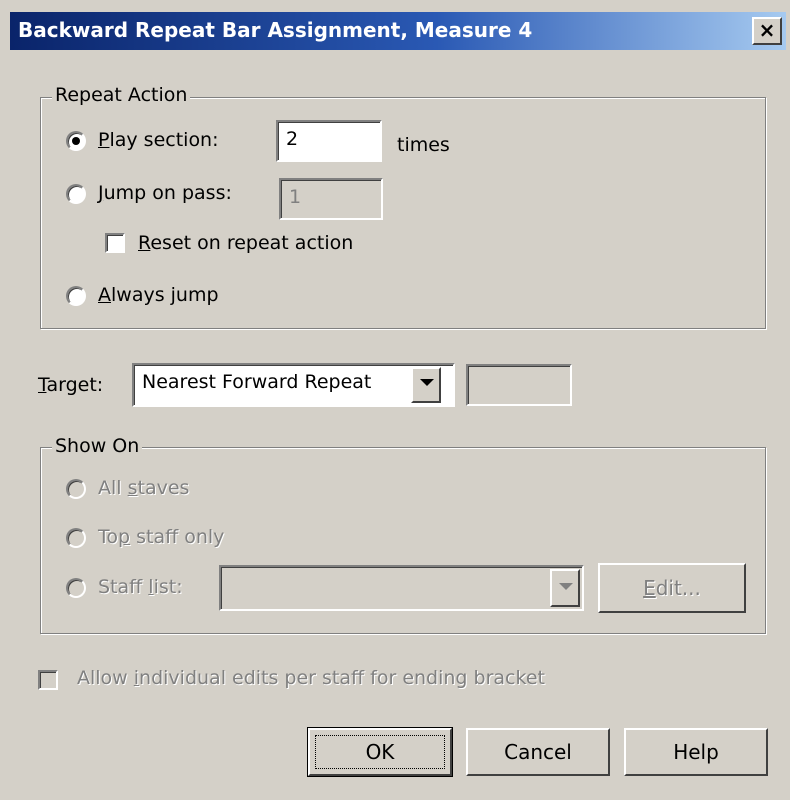  What do you see at coordinates (115, 243) in the screenshot?
I see `reset-on-repeat-checkbox` at bounding box center [115, 243].